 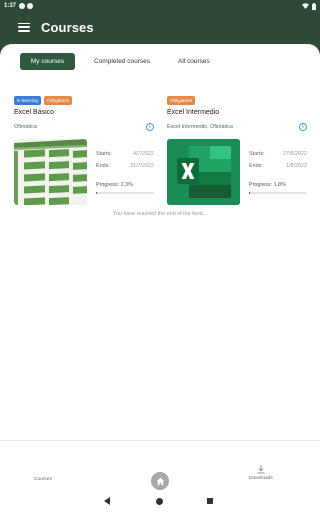 I want to click on badge-row: E-learning Obligatorio, so click(x=84, y=100).